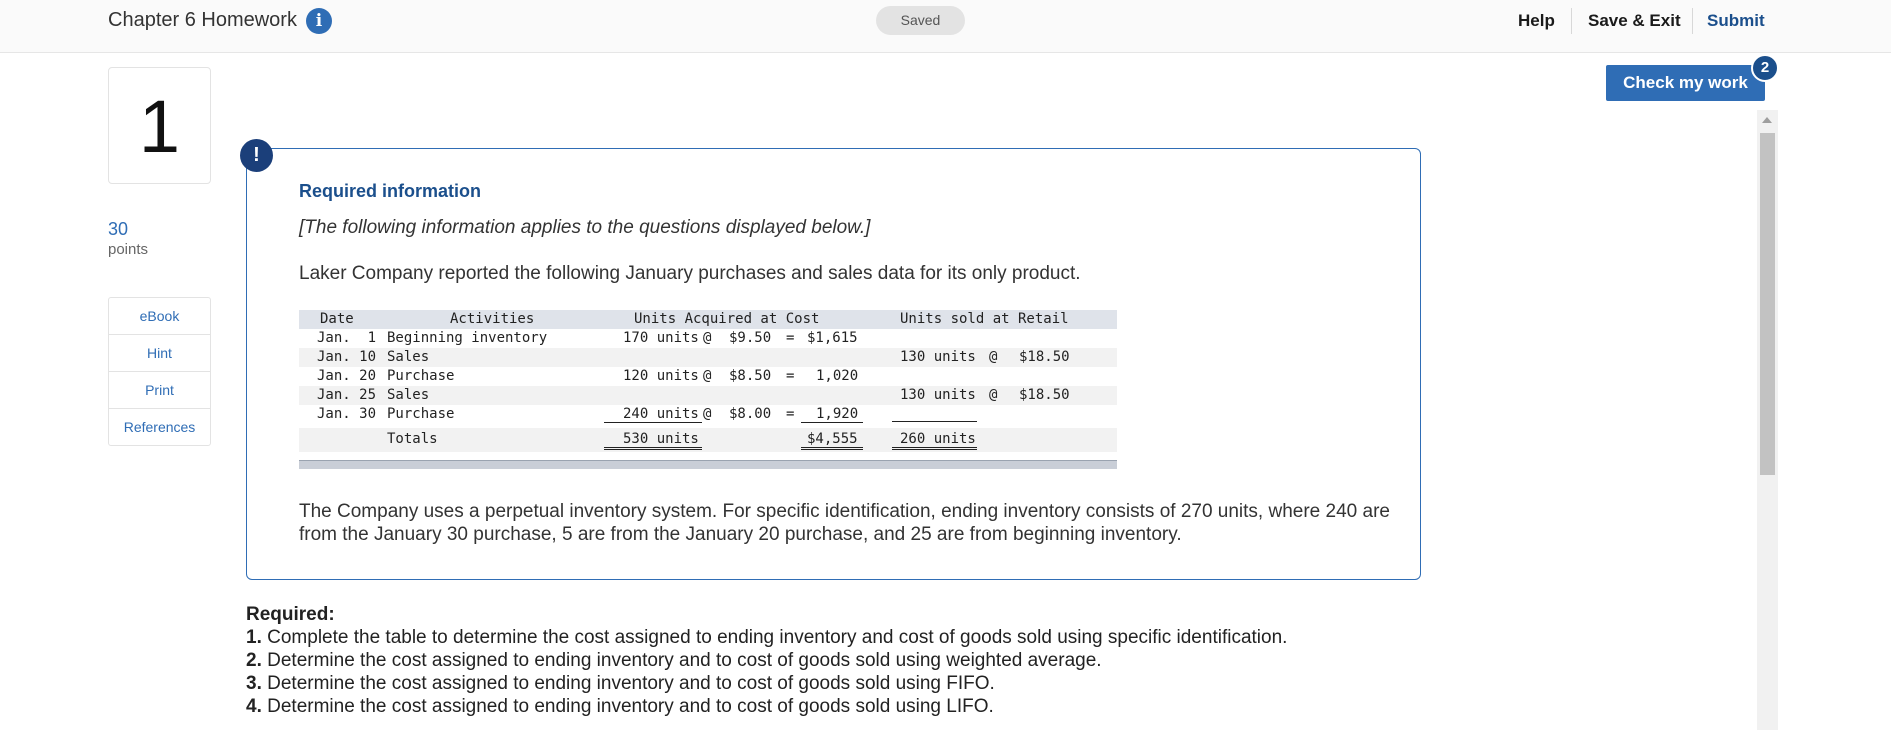 Image resolution: width=1891 pixels, height=730 pixels. What do you see at coordinates (202, 20) in the screenshot?
I see `assignment-title: Chapter 6 Homework` at bounding box center [202, 20].